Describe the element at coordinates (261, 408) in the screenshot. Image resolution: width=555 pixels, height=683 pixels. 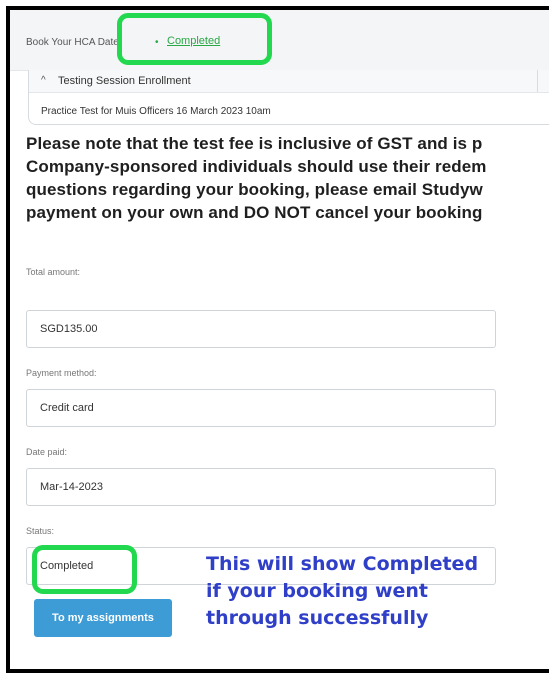
I see `payment-method-field: Credit card` at that location.